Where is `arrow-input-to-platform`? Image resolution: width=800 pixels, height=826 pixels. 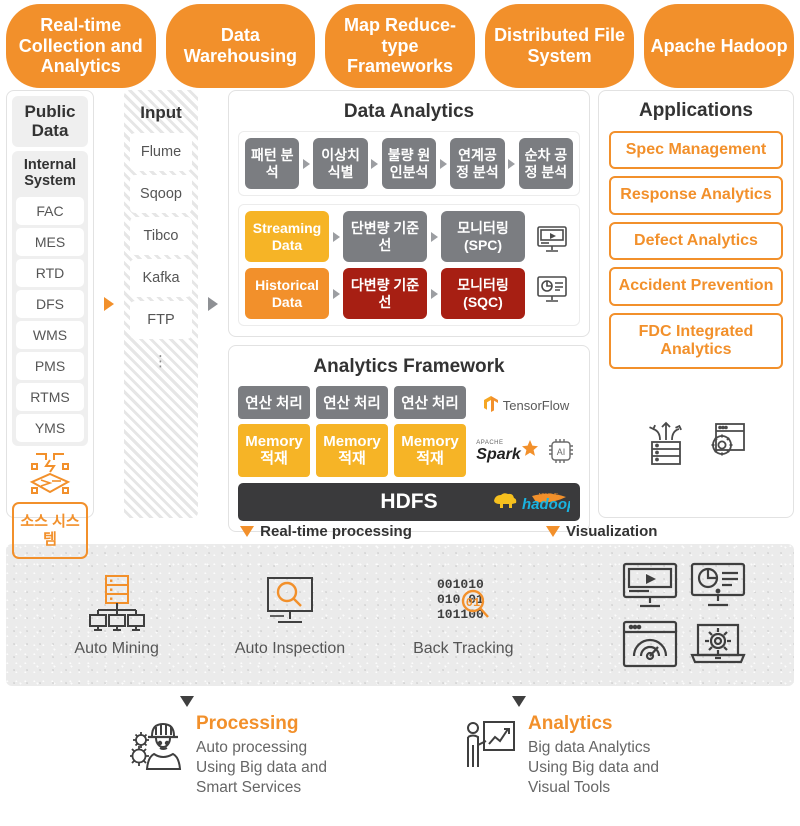
arrow-input-to-platform is located at coordinates (213, 304).